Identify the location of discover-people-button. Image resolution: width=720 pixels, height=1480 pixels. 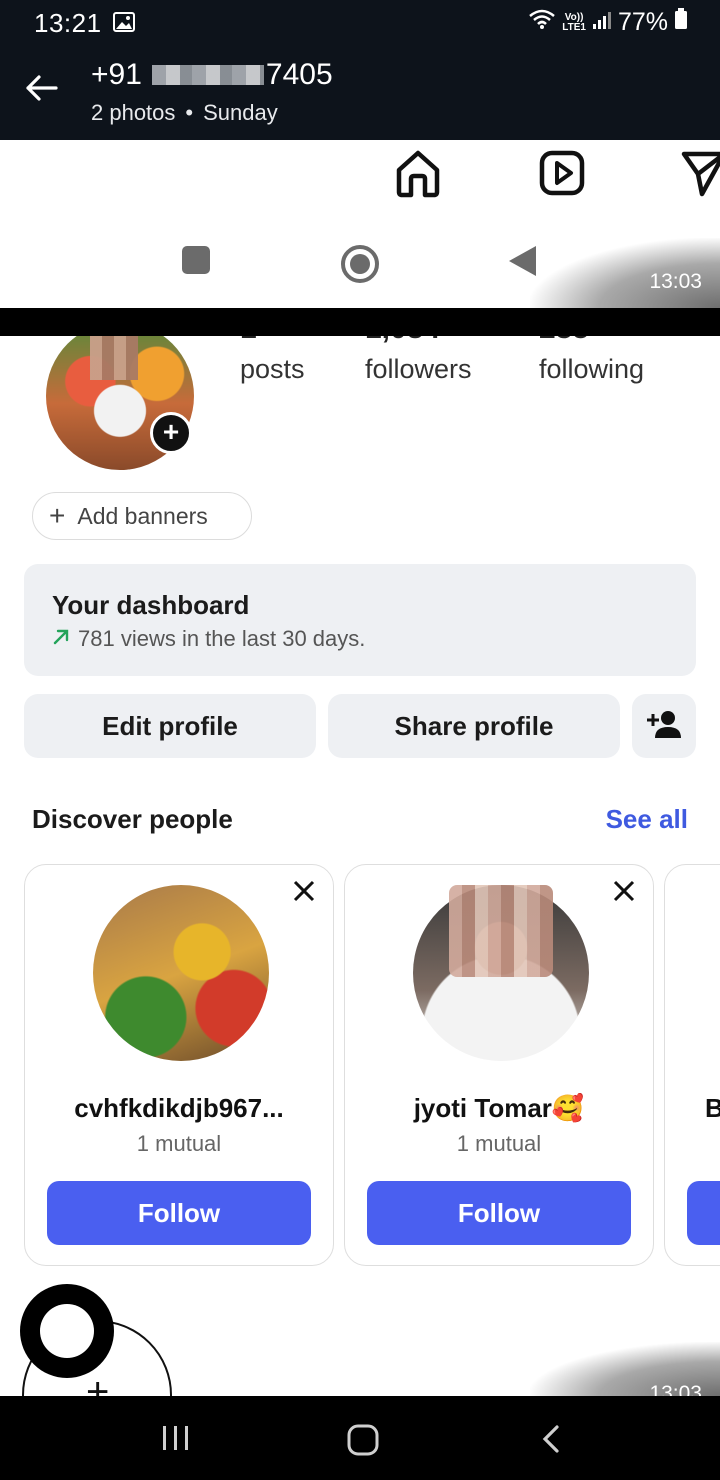
(664, 726).